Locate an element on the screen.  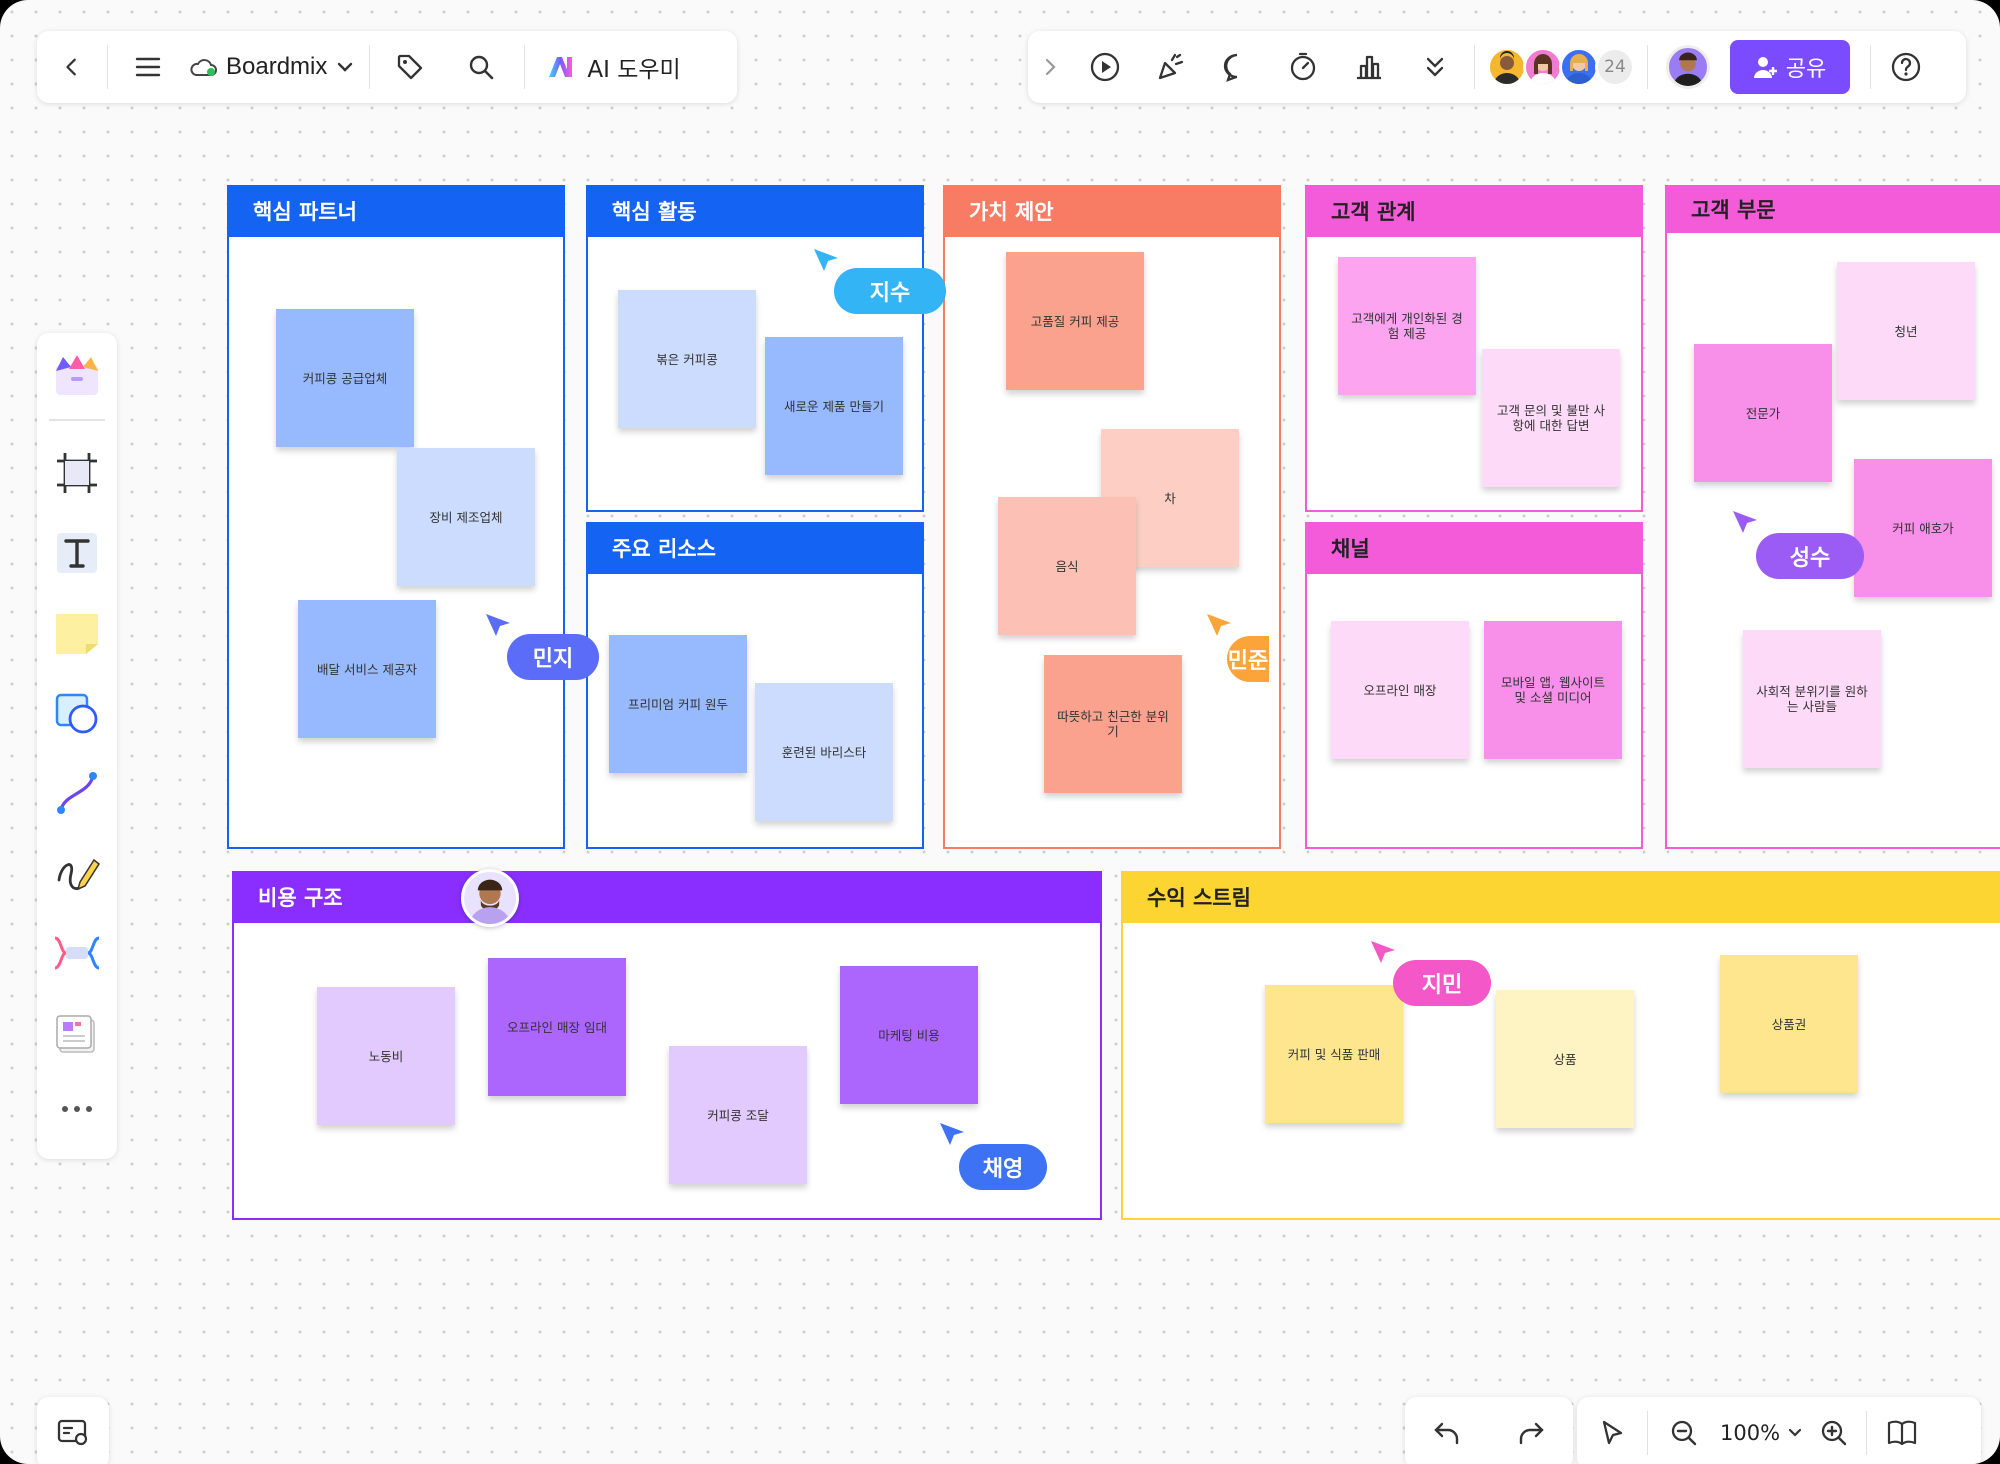
frame-title: 수익 스트림 is located at coordinates (1560, 897).